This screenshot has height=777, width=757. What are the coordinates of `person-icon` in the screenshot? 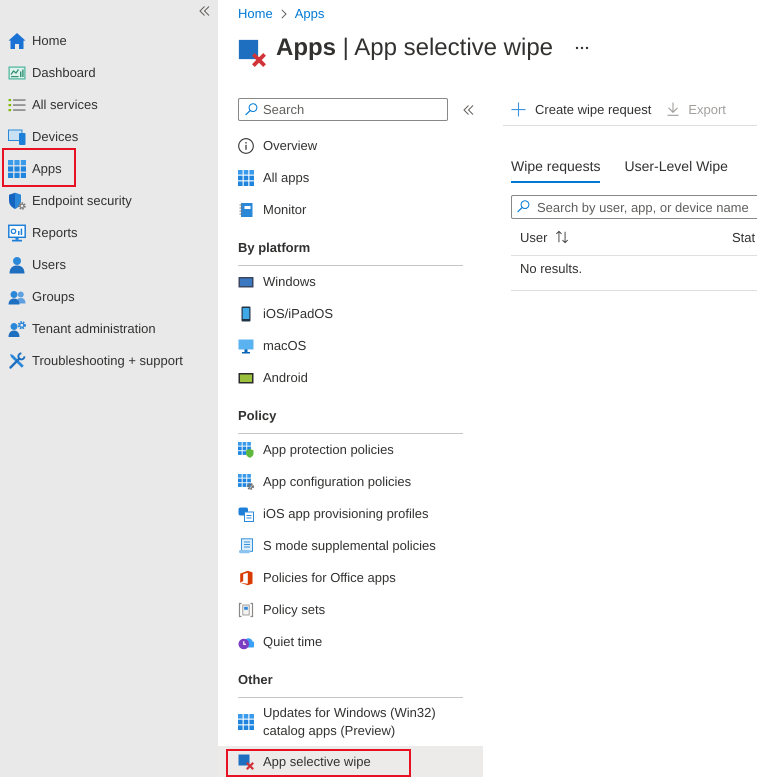 It's located at (17, 265).